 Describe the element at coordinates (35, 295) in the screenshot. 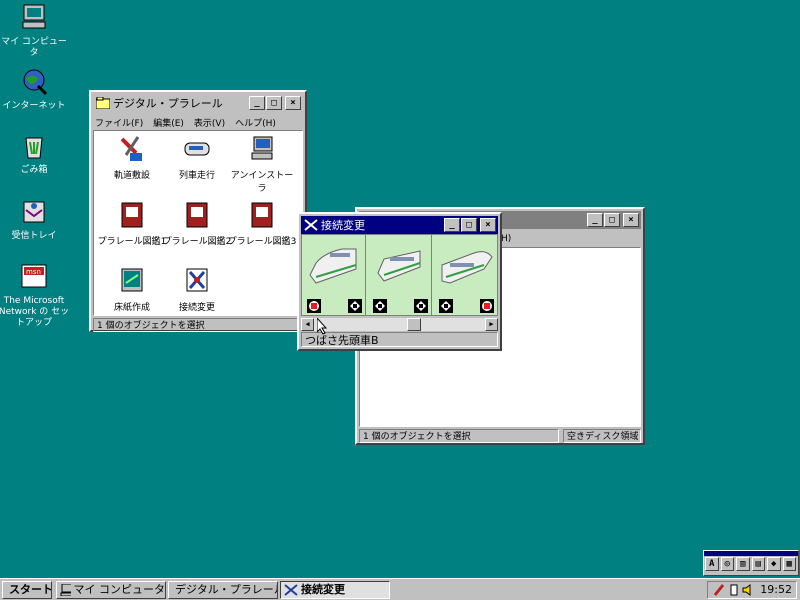

I see `desktop-icon-msn: msn The Microsoft Network の セットアップ` at that location.